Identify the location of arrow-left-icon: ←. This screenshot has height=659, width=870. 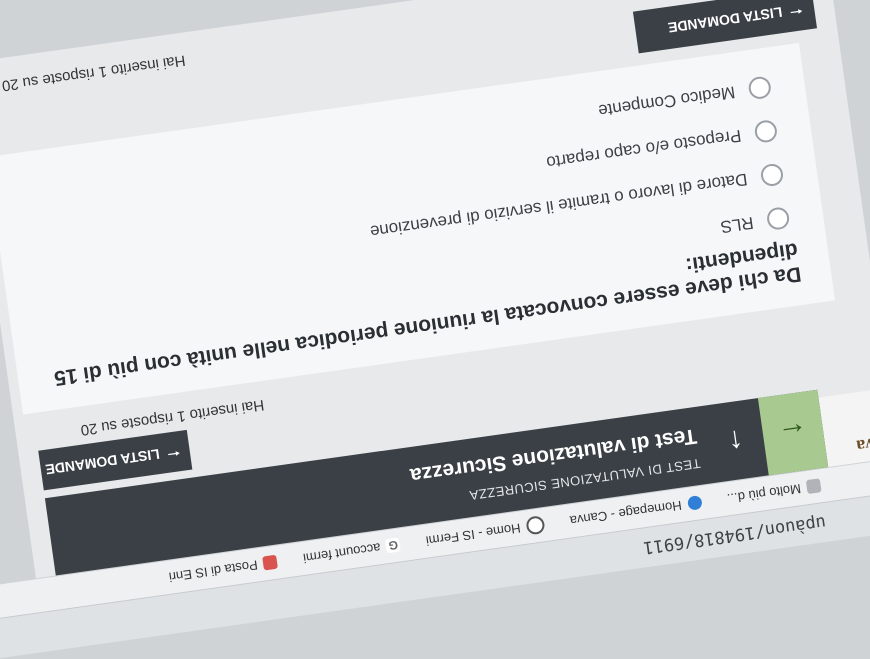
(793, 433).